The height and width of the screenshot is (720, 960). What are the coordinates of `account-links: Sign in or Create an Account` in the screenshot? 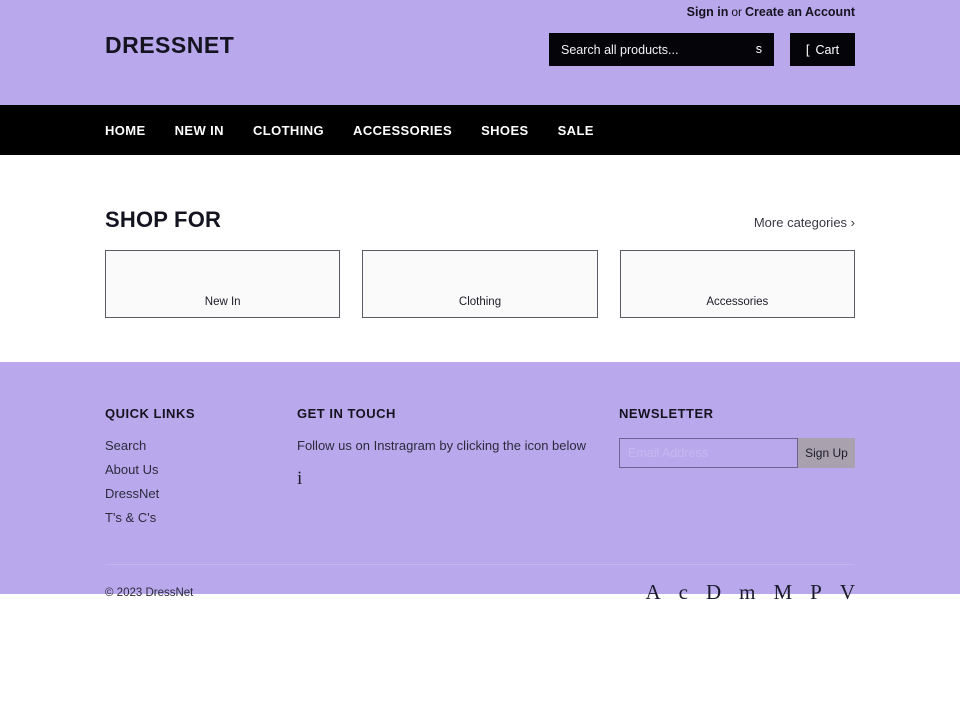 It's located at (771, 12).